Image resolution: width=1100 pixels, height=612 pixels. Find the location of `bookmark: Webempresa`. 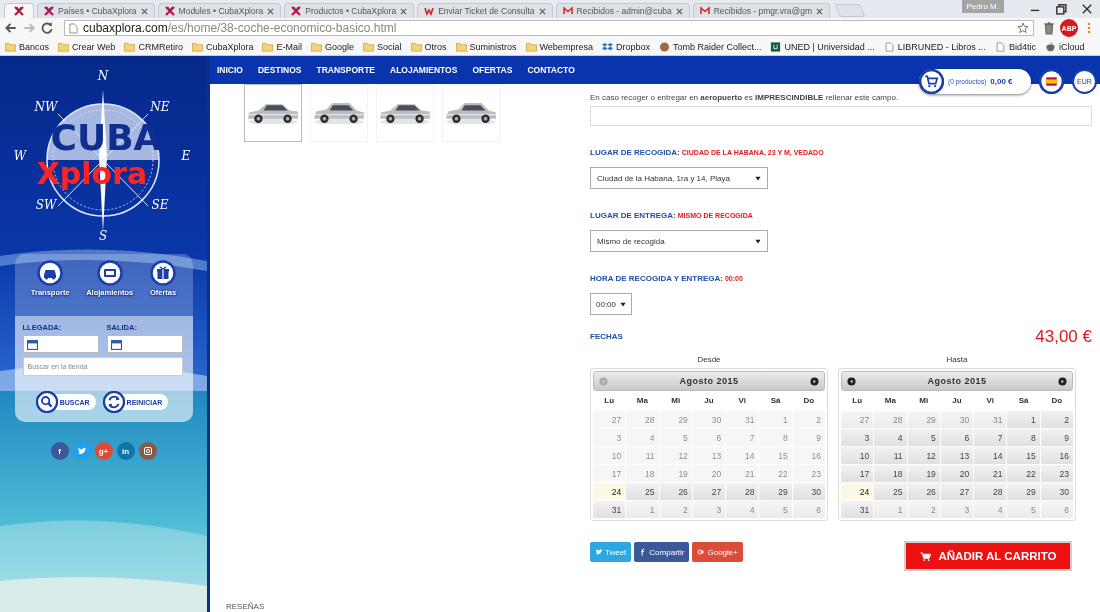

bookmark: Webempresa is located at coordinates (559, 46).